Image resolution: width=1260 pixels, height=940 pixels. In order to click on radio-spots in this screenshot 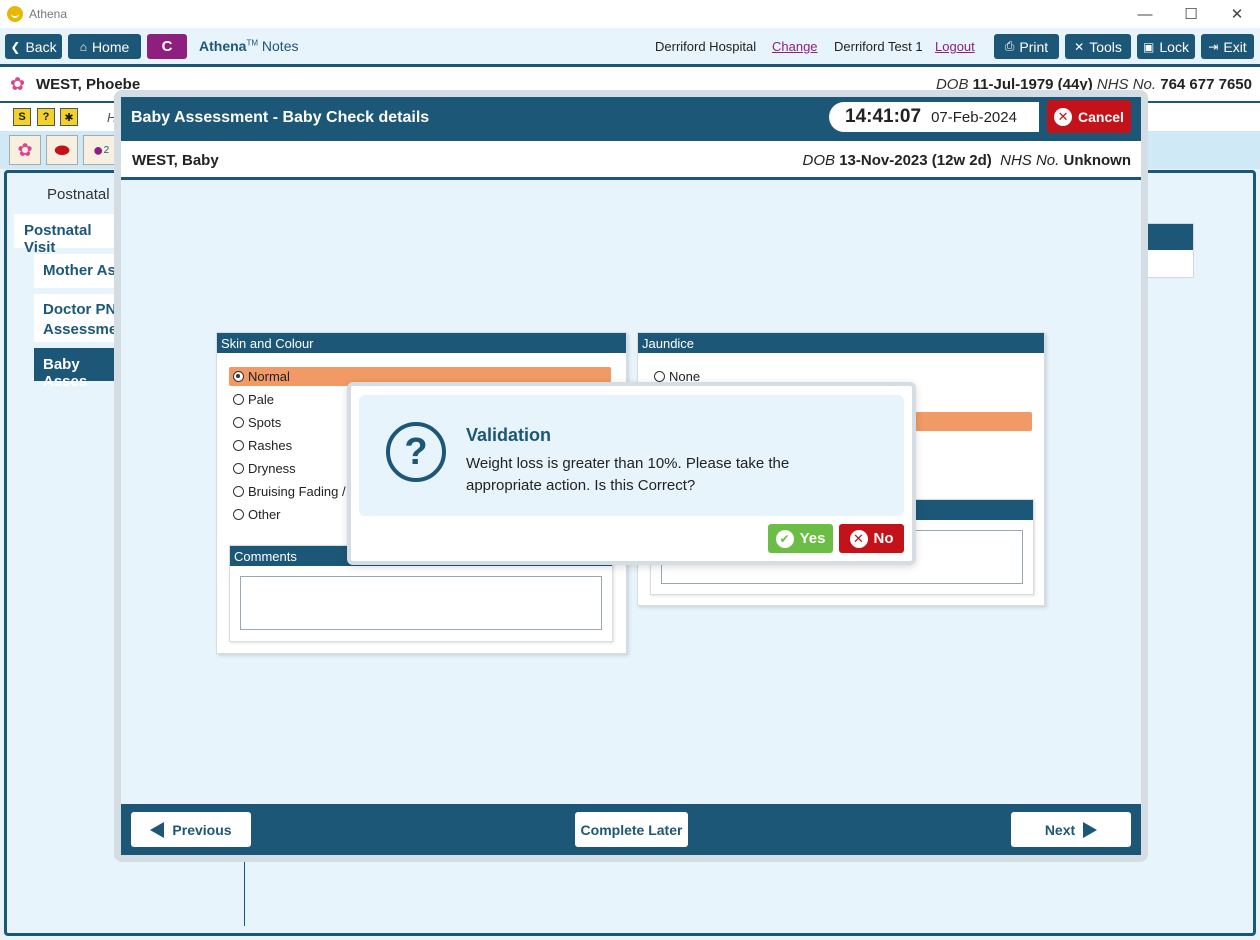, I will do `click(238, 422)`.